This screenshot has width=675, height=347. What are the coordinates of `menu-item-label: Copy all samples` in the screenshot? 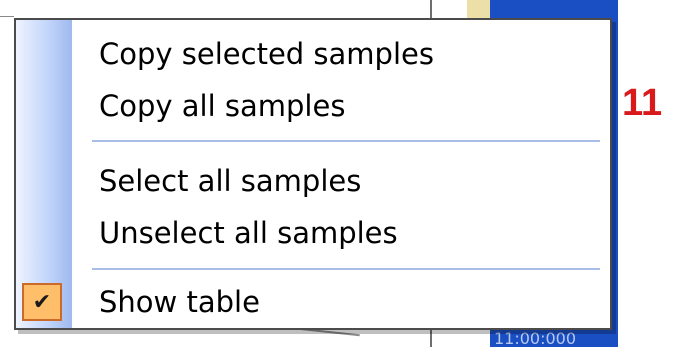 It's located at (222, 106).